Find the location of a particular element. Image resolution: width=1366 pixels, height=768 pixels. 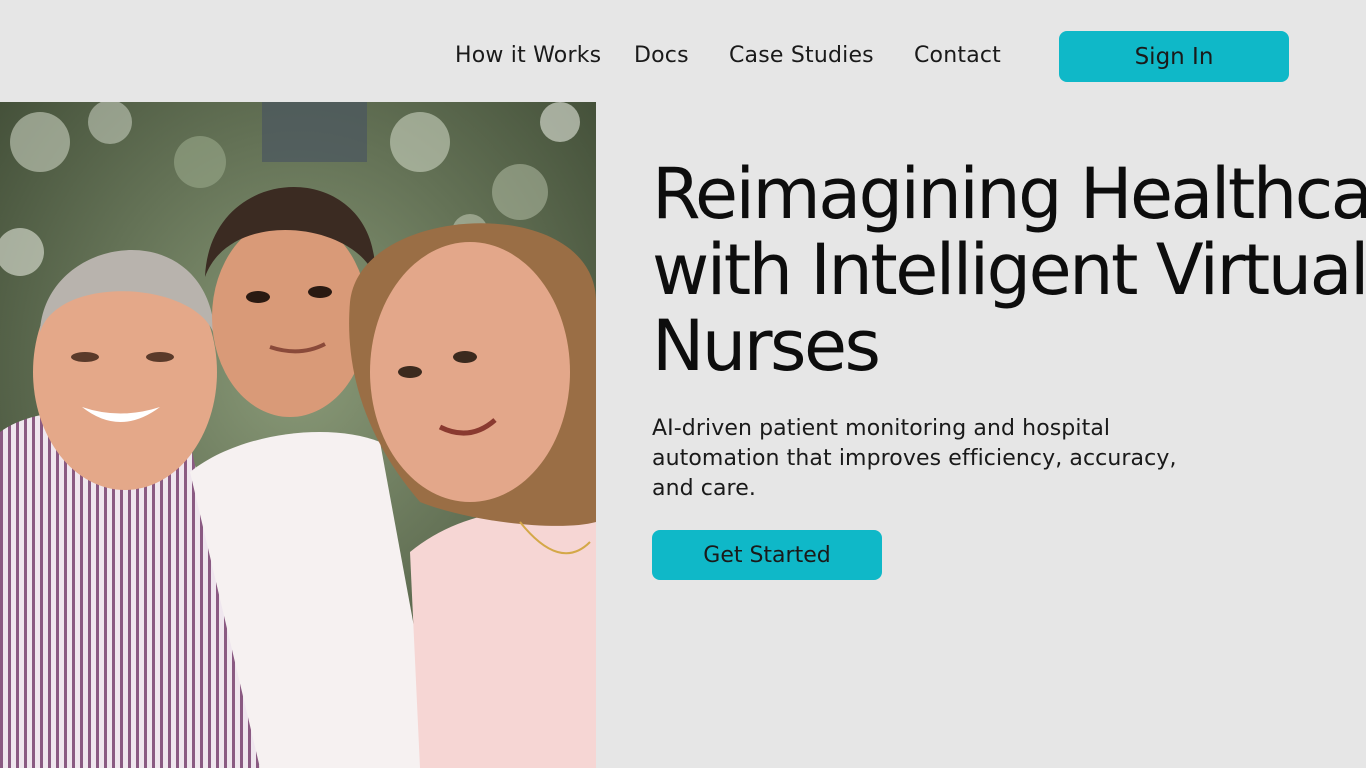

nav-link-case-studies: Case Studies is located at coordinates (801, 56).